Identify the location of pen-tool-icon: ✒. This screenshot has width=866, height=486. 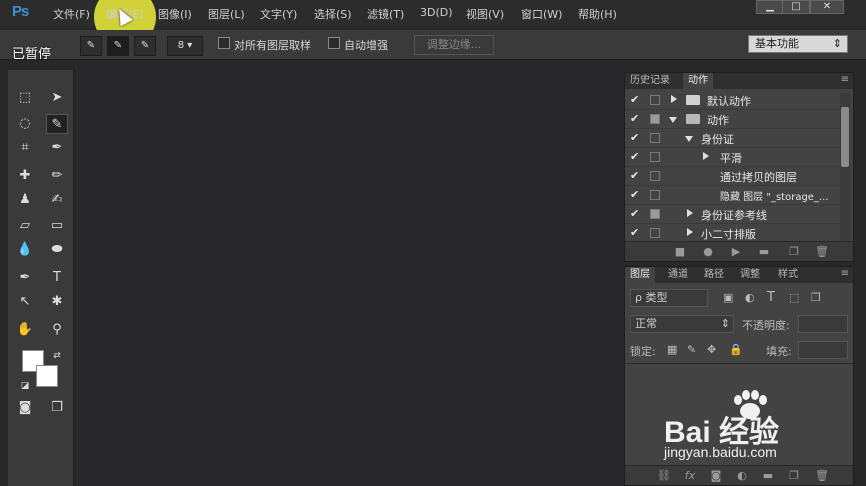
(25, 278).